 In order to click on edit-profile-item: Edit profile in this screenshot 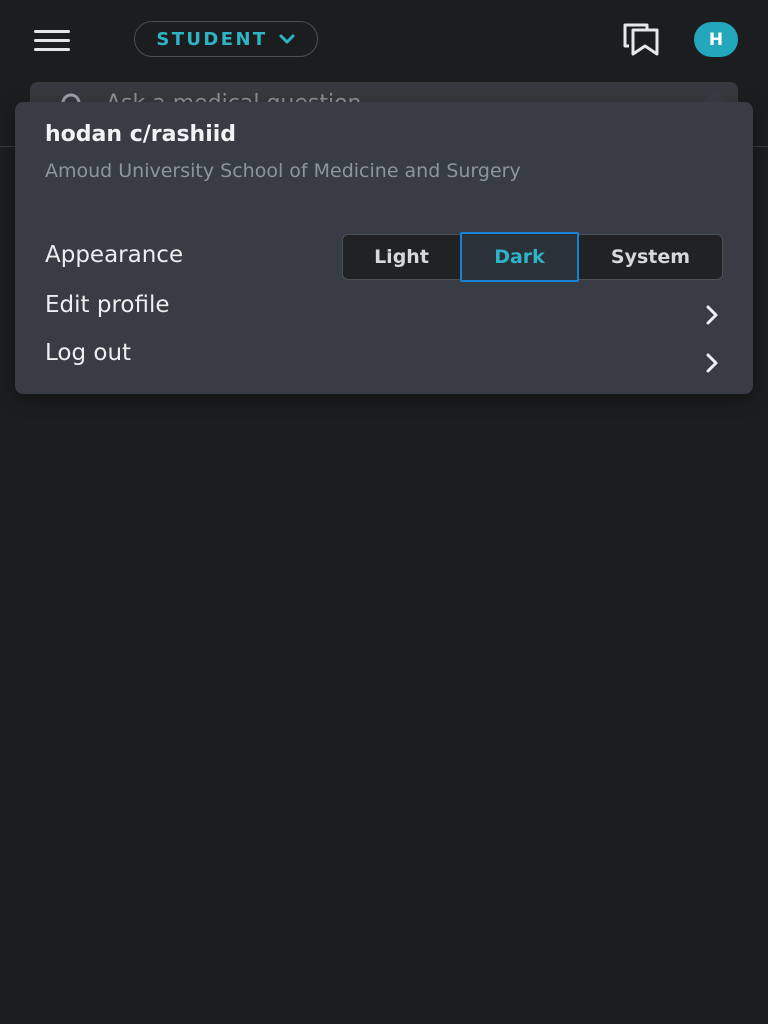, I will do `click(384, 309)`.